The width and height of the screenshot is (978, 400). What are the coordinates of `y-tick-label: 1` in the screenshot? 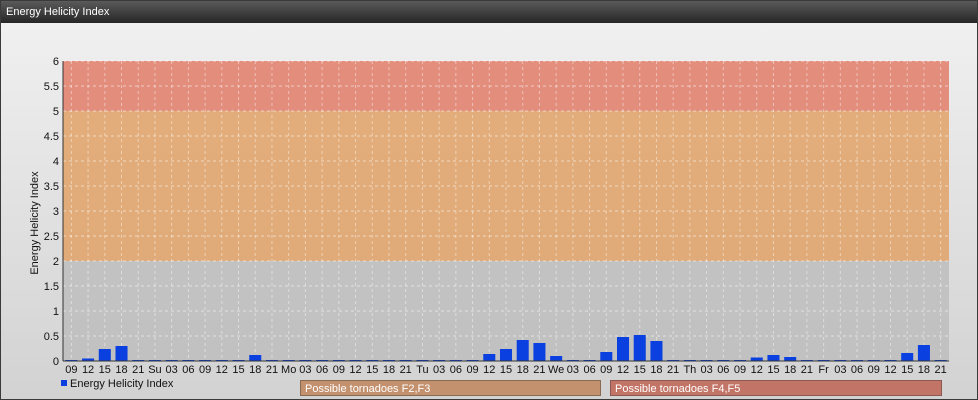 It's located at (56, 312).